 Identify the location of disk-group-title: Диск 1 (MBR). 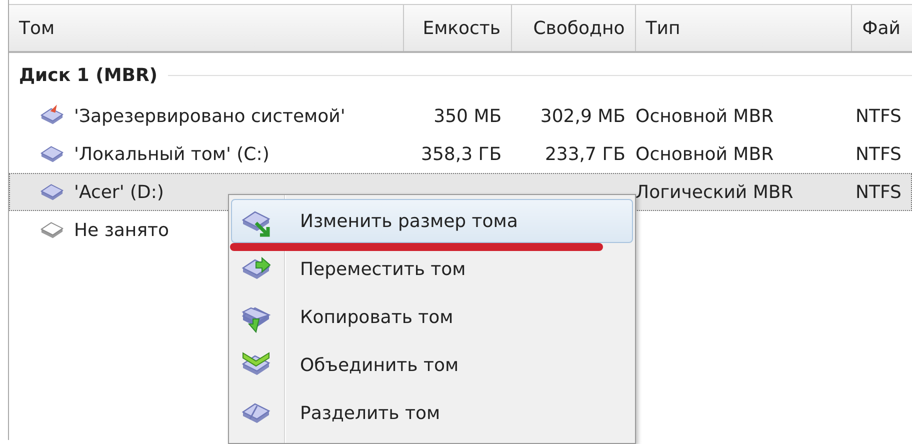
(88, 75).